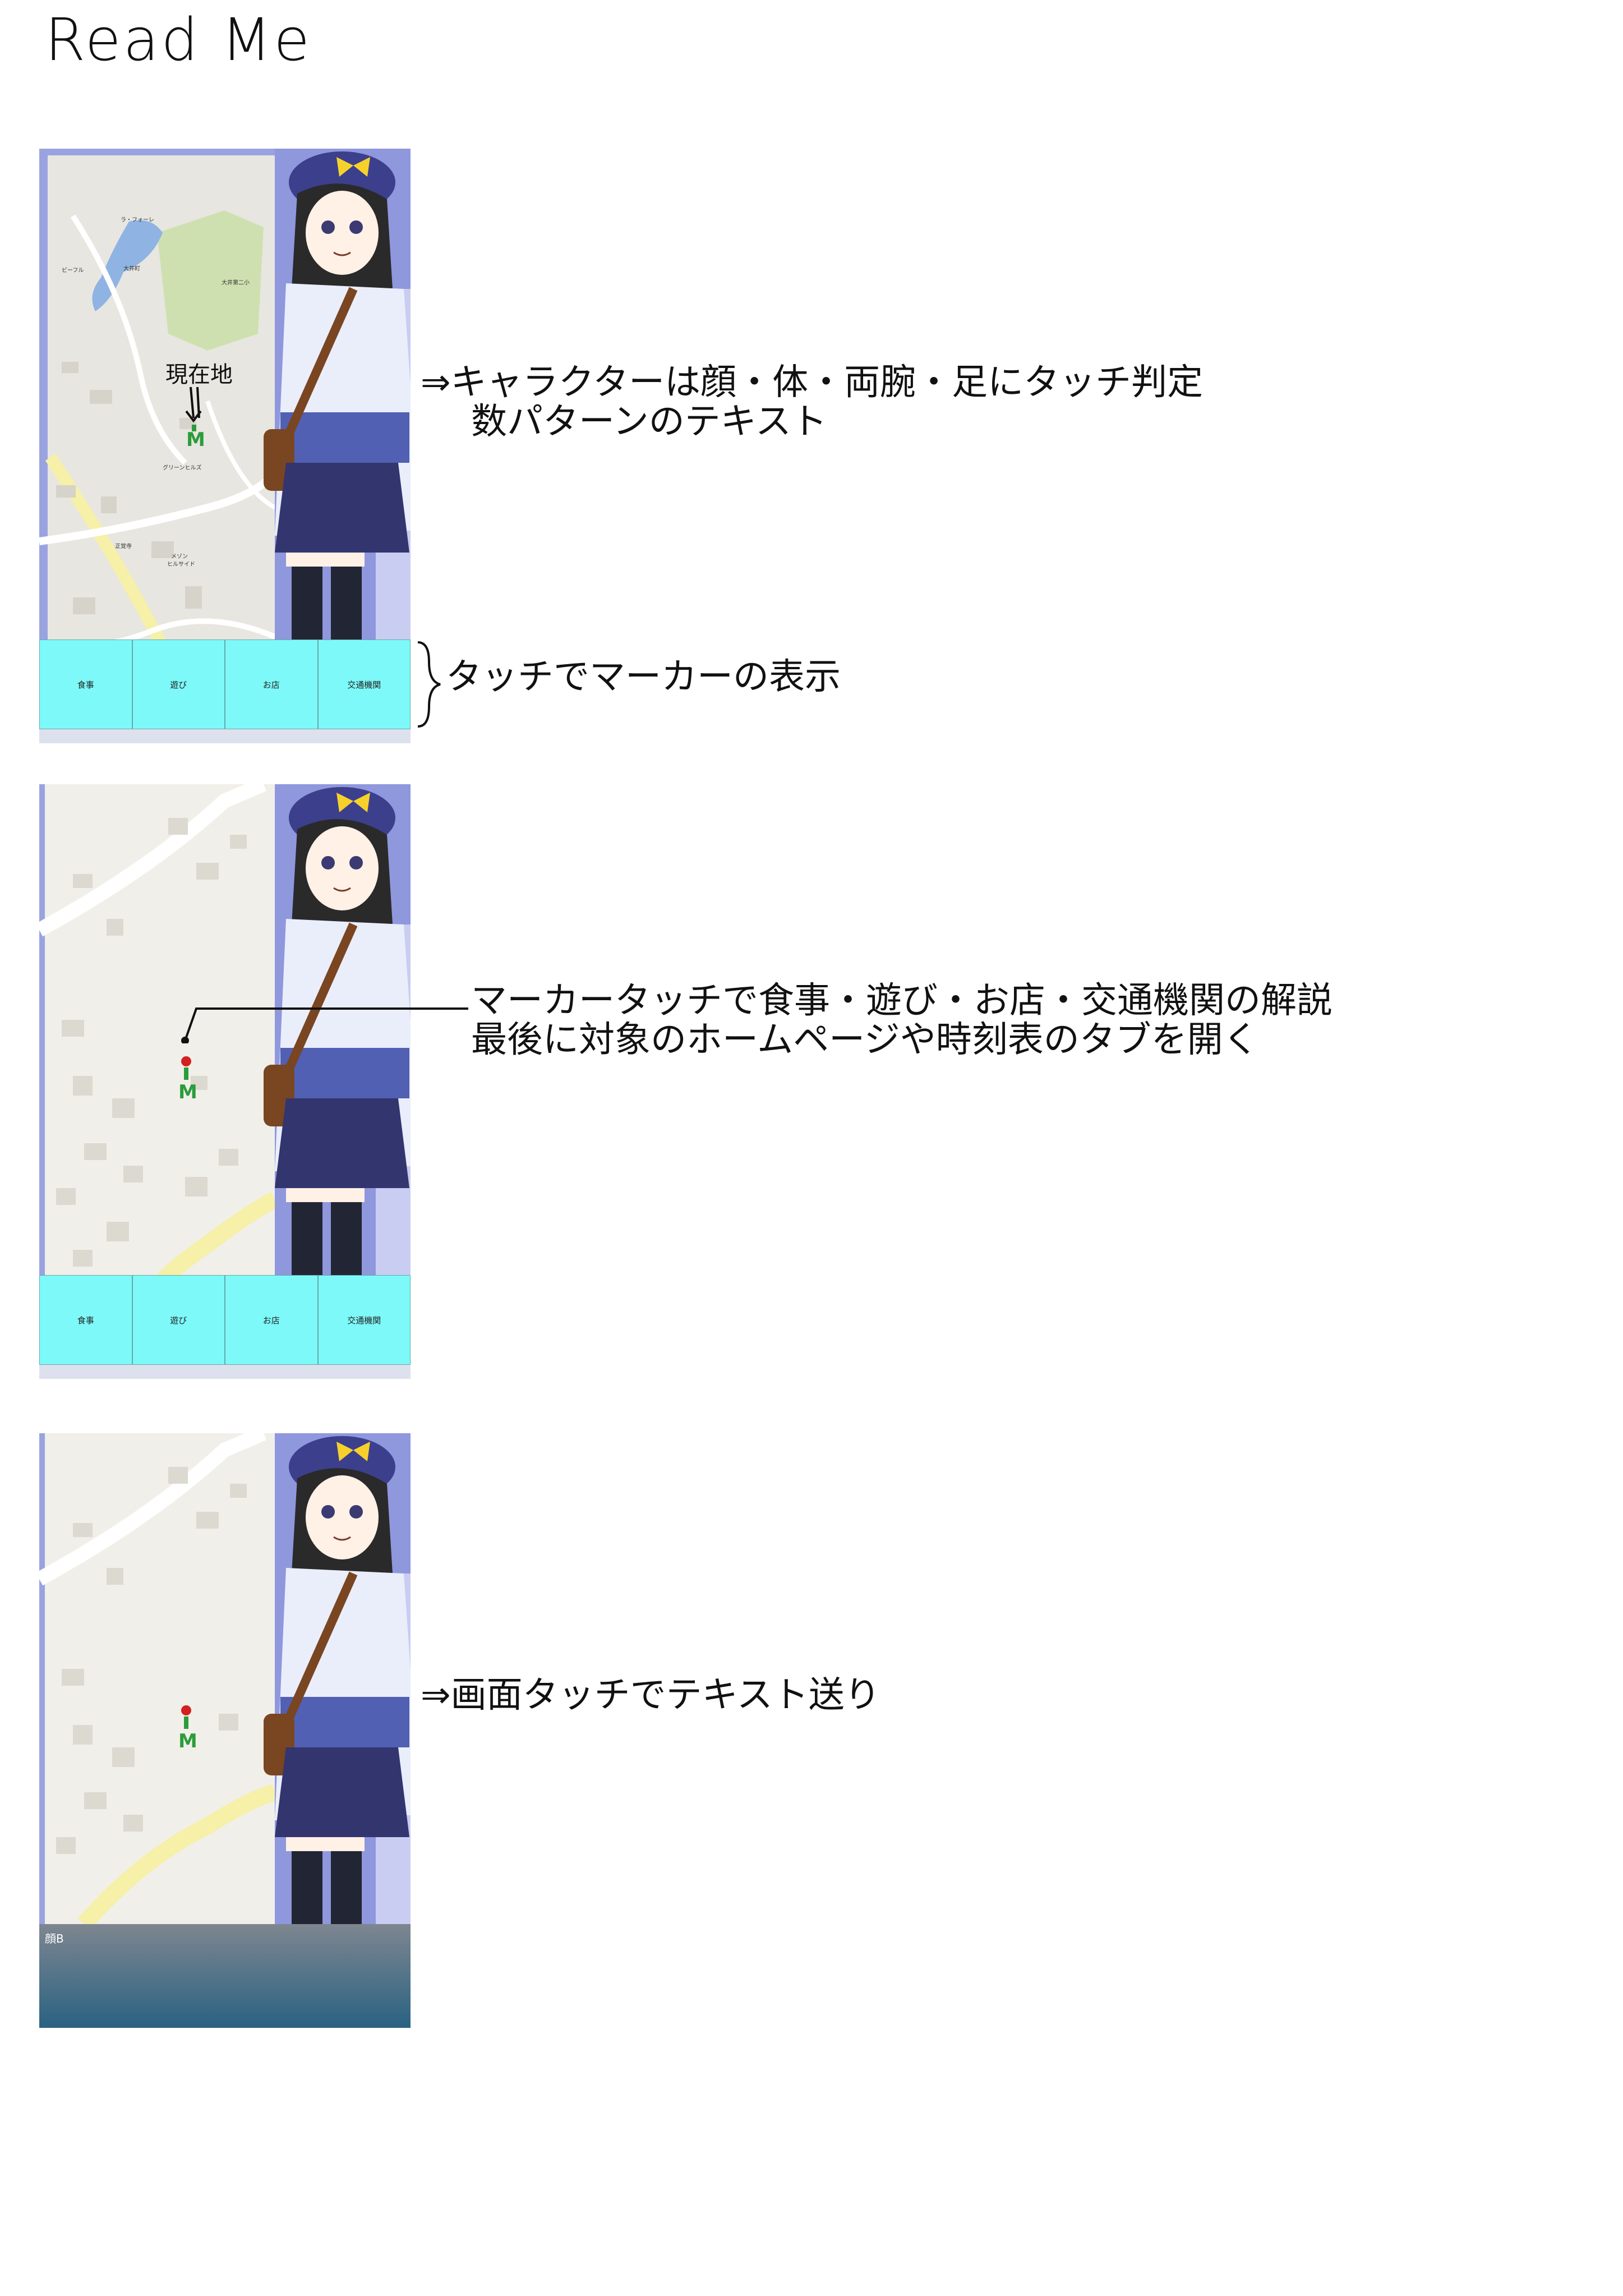  I want to click on note-open-tab: 最後に対象のホームページや時刻表のタブを開く, so click(865, 1040).